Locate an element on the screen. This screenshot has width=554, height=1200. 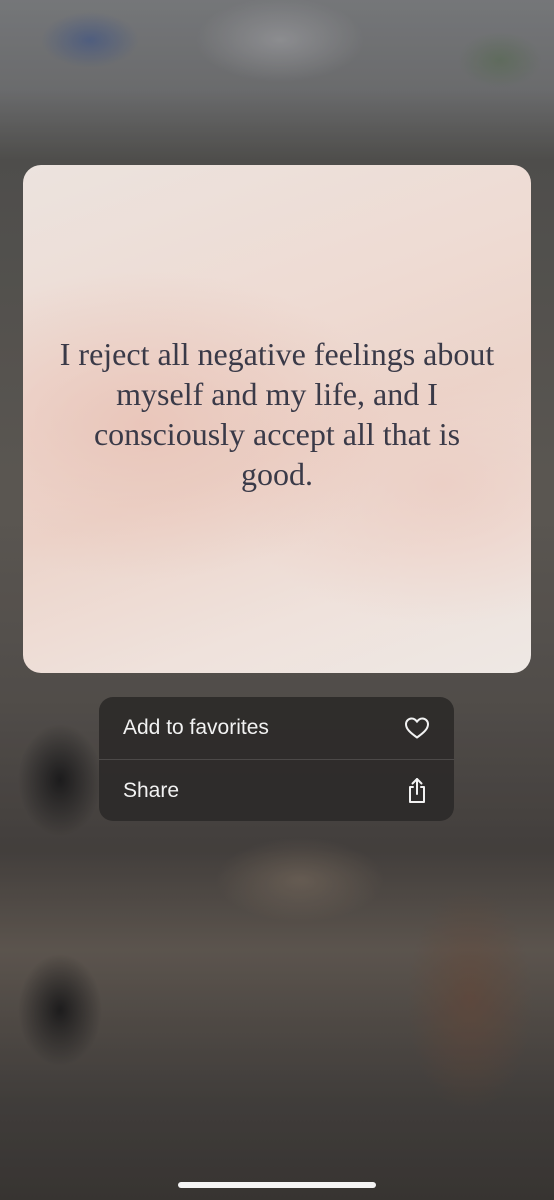
heart-icon is located at coordinates (417, 728).